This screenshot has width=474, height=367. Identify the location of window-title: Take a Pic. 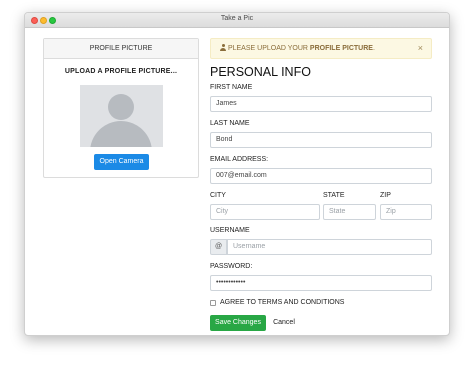
(237, 18).